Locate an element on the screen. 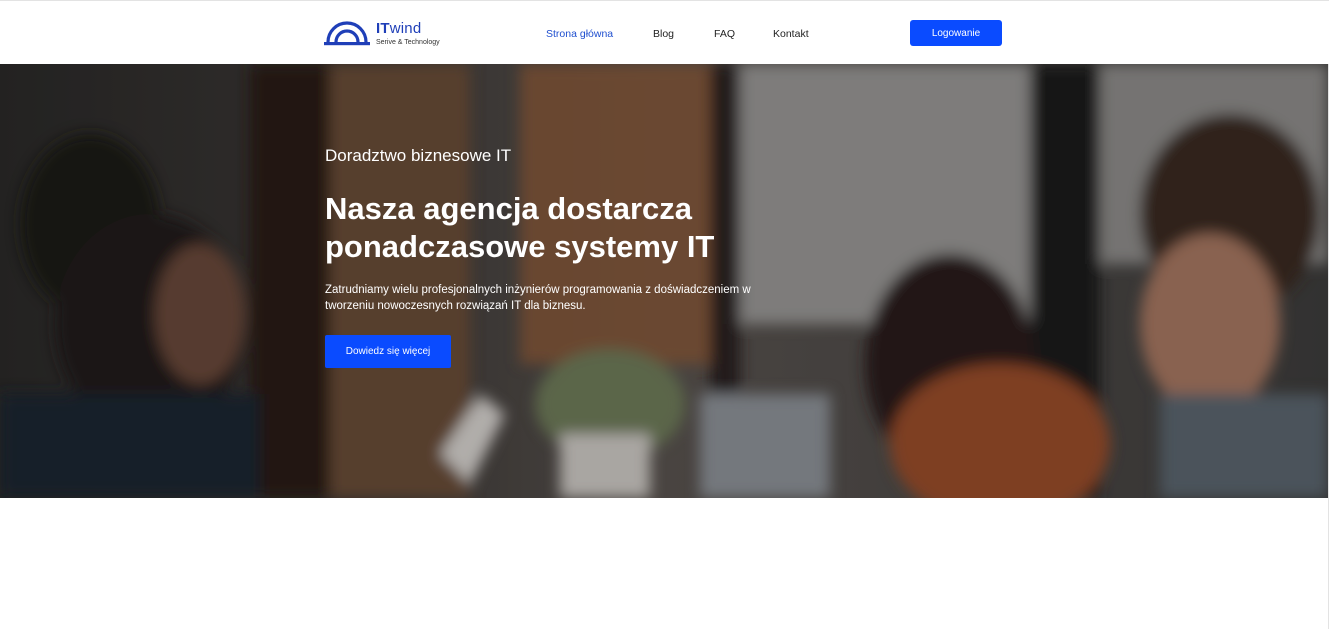  nav-item-faq: FAQ is located at coordinates (724, 34).